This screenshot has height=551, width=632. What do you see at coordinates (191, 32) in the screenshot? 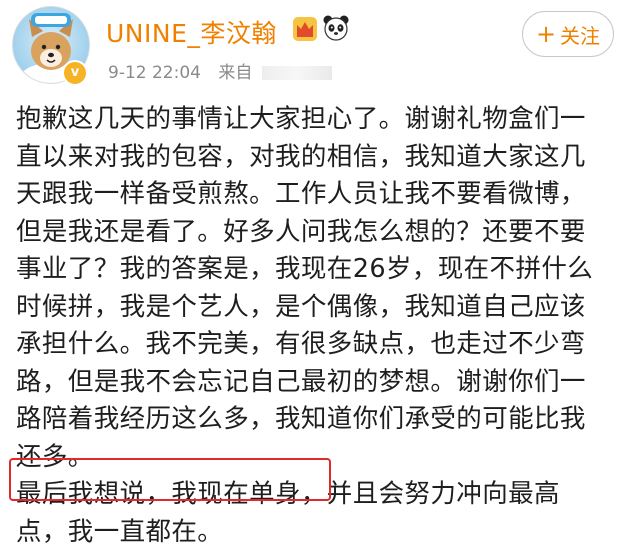
I see `username: UNINE_李汶翰` at bounding box center [191, 32].